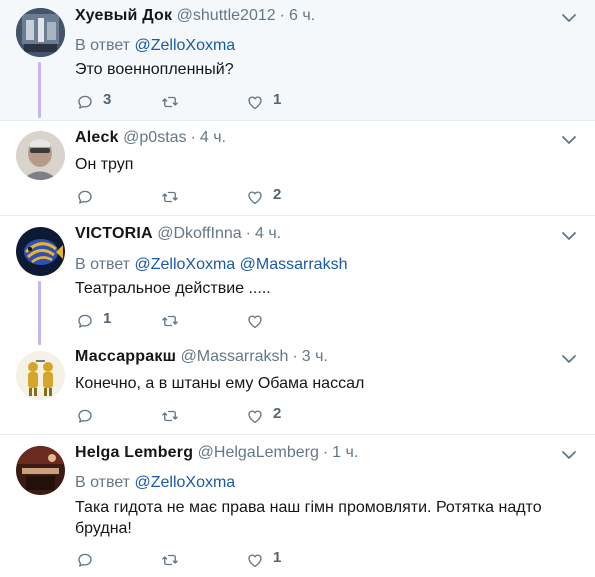 Image resolution: width=595 pixels, height=577 pixels. I want to click on timestamp: 3 ч., so click(315, 356).